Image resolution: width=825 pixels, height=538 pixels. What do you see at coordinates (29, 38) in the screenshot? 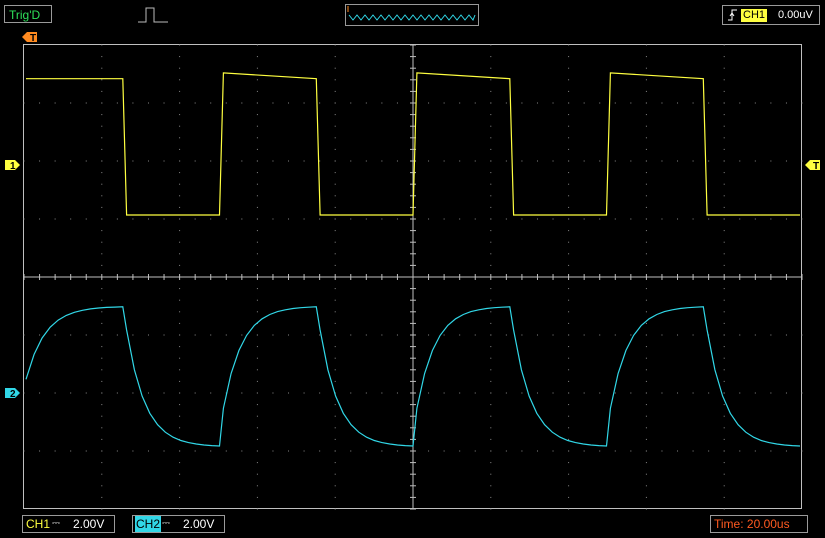
I see `trigger-position-marker: T` at bounding box center [29, 38].